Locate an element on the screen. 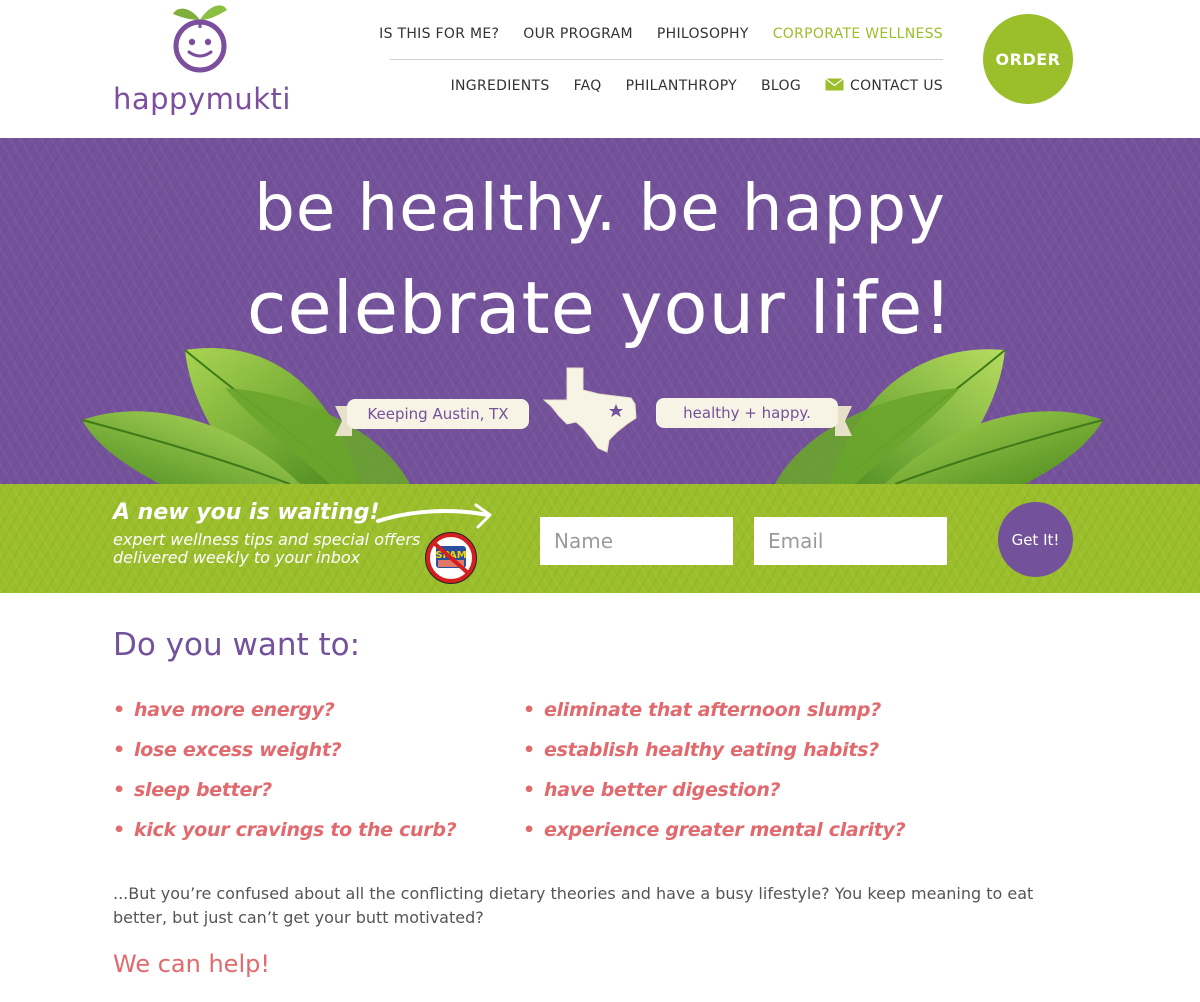 The image size is (1200, 1002). nav-philosophy: PHILOSOPHY is located at coordinates (703, 34).